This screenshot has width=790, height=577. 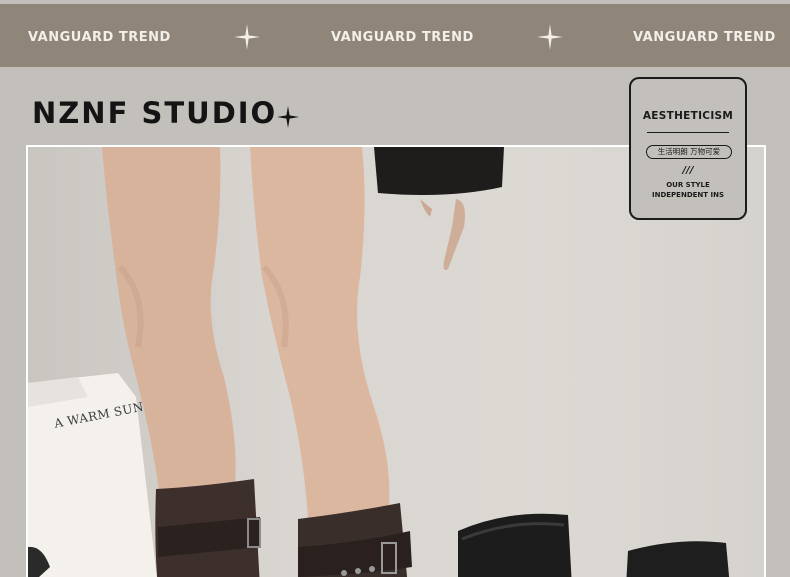 What do you see at coordinates (688, 170) in the screenshot?
I see `badge-slash: ///` at bounding box center [688, 170].